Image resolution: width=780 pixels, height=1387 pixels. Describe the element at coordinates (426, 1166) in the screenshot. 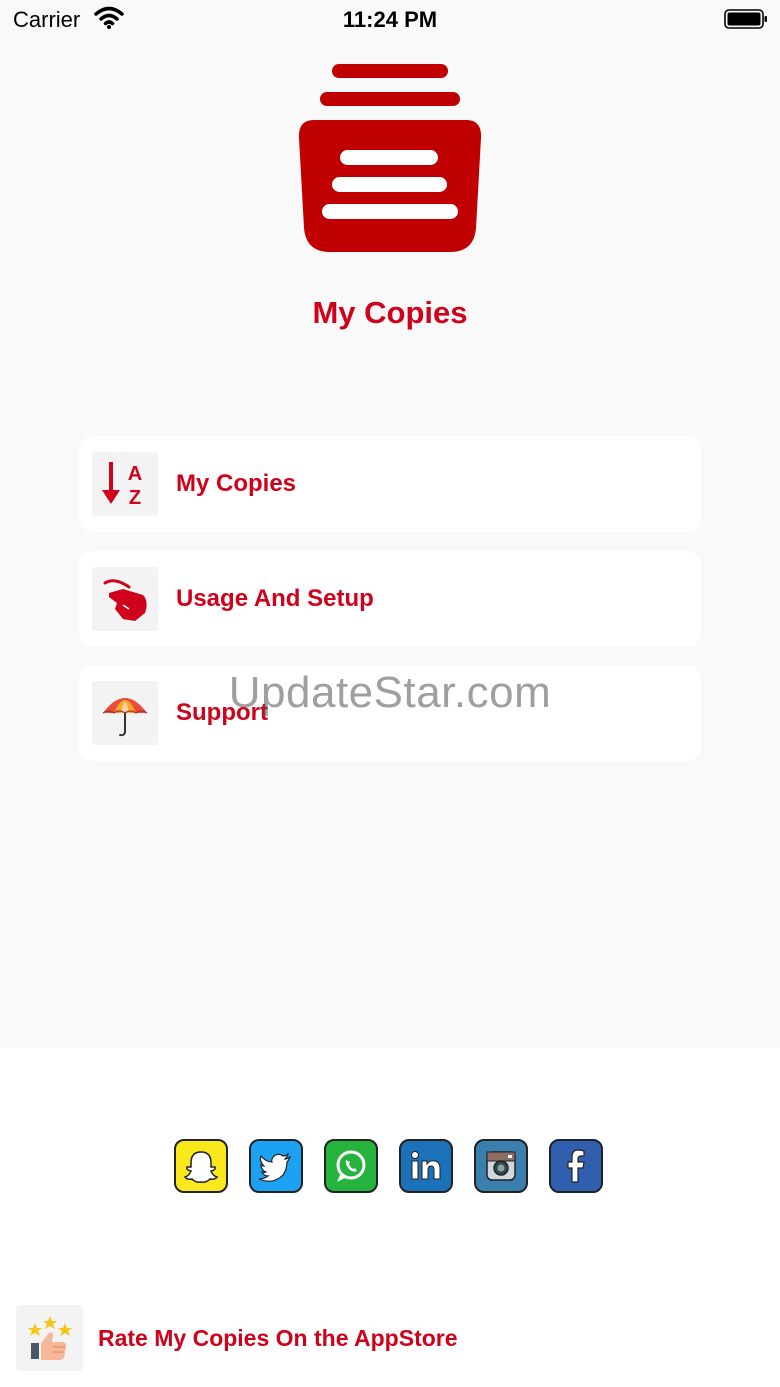

I see `linkedin-icon` at that location.